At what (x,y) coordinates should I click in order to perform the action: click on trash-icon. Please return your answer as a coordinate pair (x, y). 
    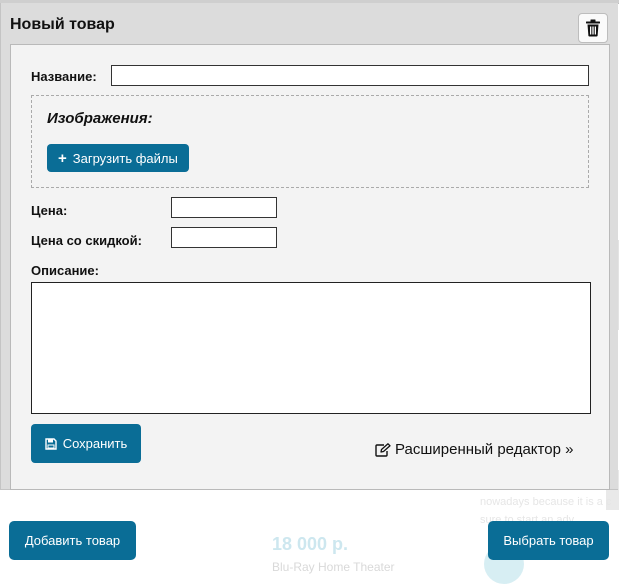
    Looking at the image, I should click on (593, 28).